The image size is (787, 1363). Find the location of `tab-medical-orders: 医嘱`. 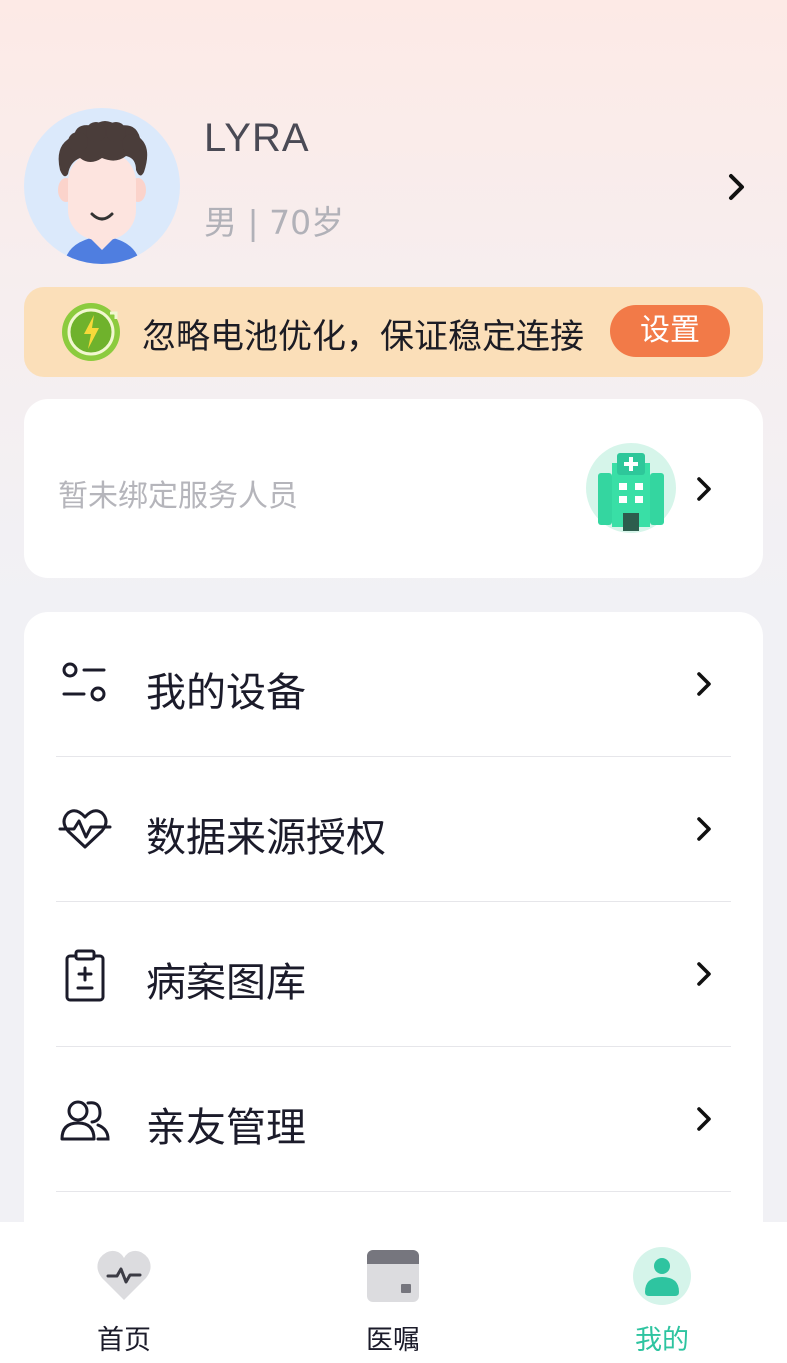

tab-medical-orders: 医嘱 is located at coordinates (393, 1292).